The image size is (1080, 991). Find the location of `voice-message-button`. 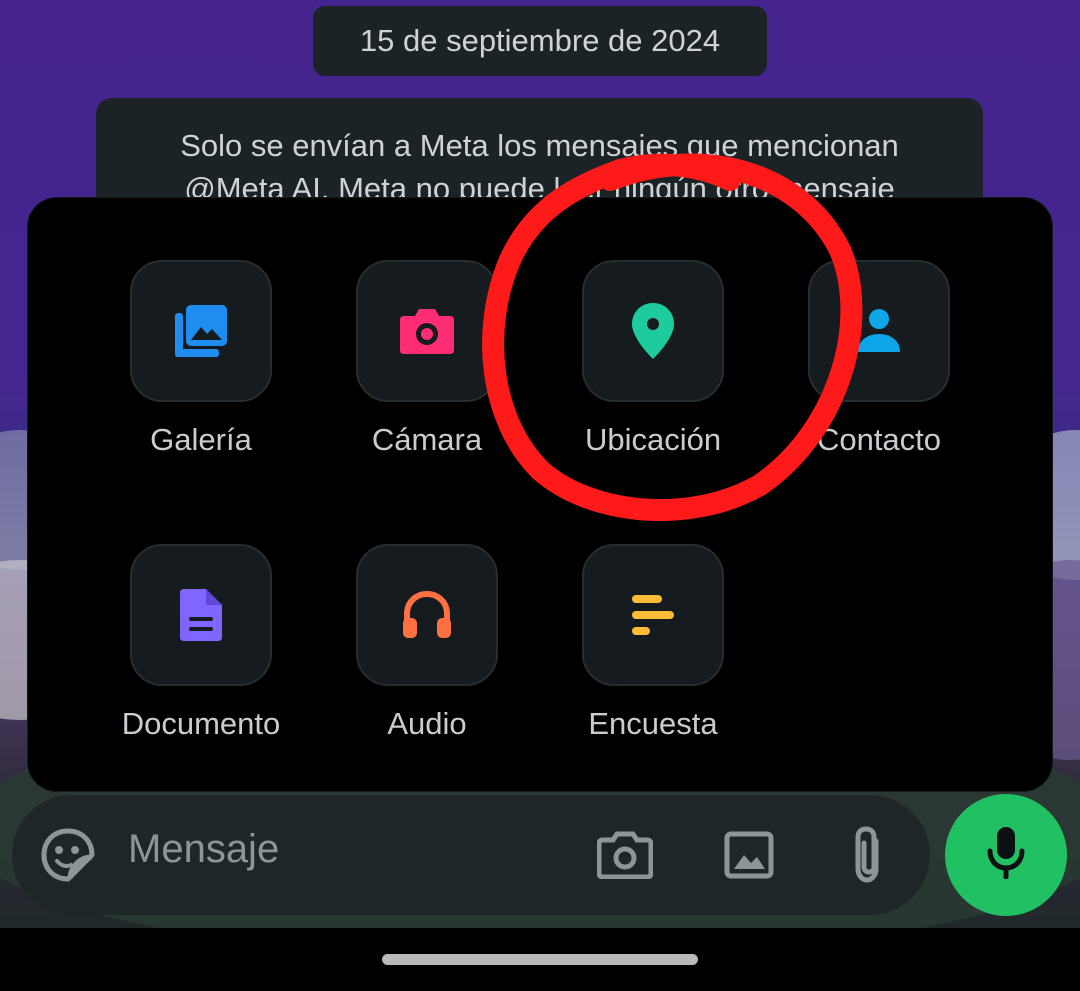

voice-message-button is located at coordinates (1006, 855).